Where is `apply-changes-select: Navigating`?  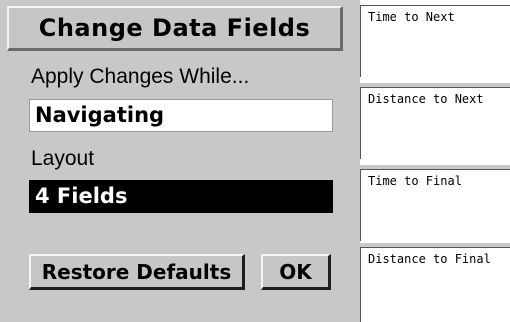
apply-changes-select: Navigating is located at coordinates (181, 115).